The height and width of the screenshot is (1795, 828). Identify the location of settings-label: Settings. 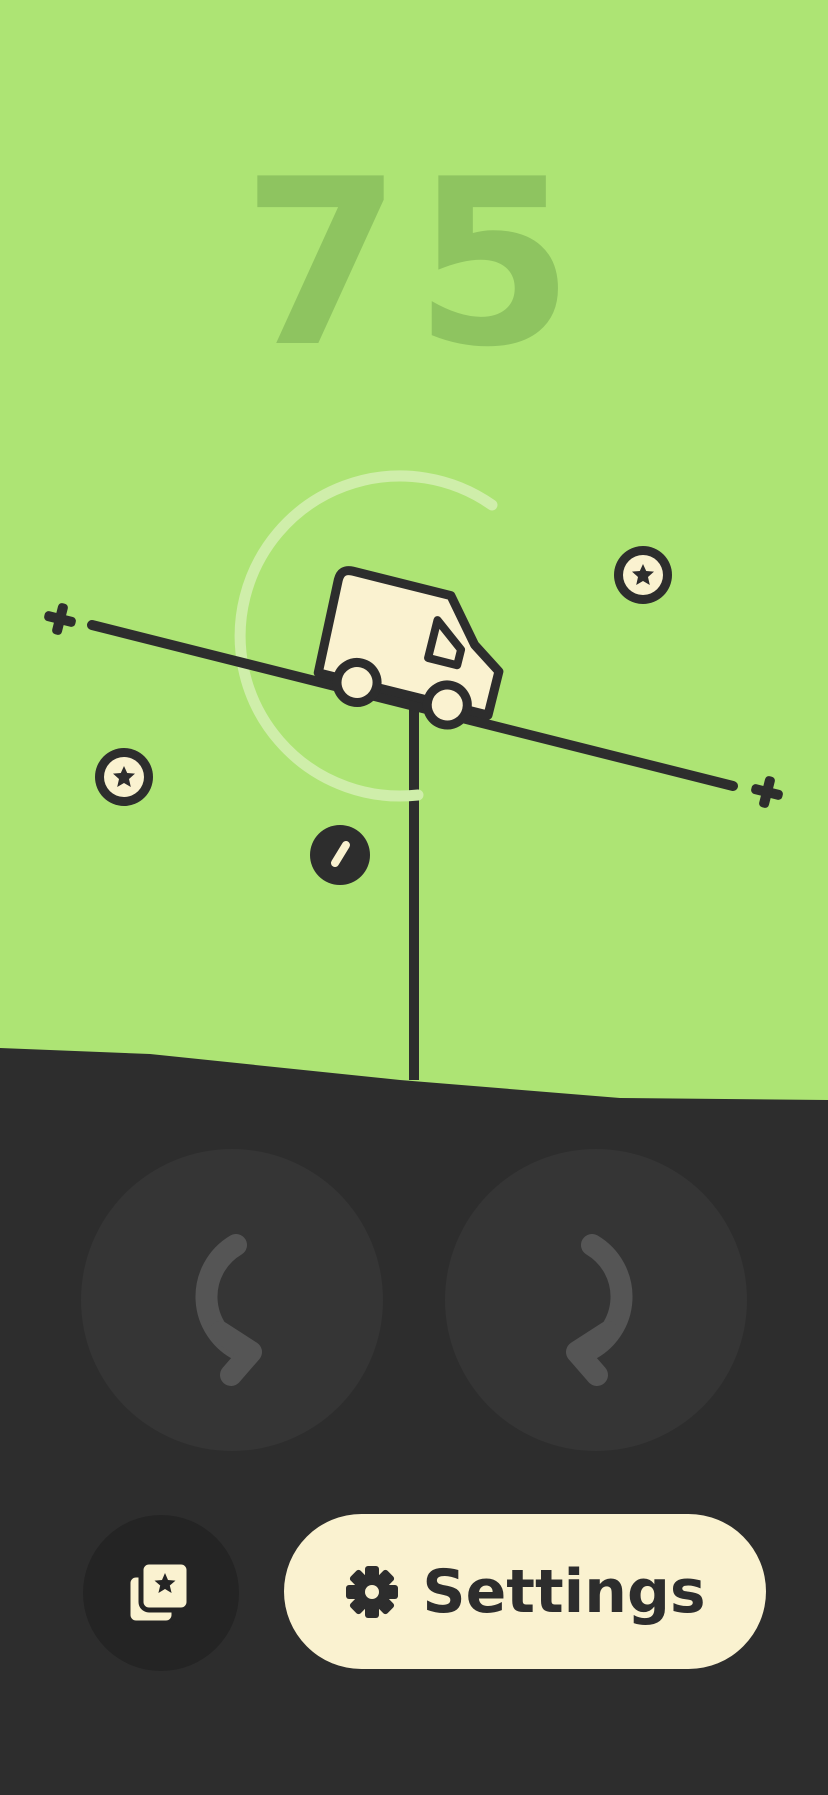
(564, 1591).